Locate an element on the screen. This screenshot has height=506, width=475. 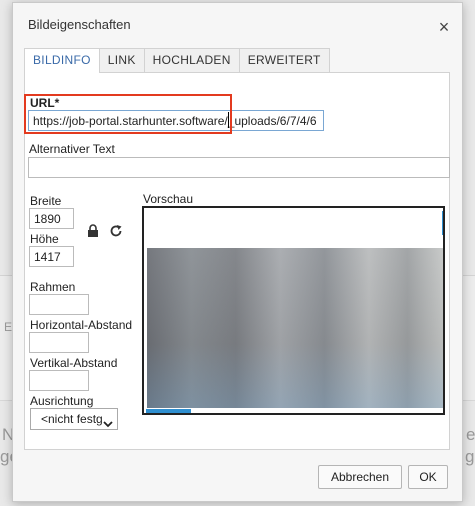
lock-icon is located at coordinates (94, 232).